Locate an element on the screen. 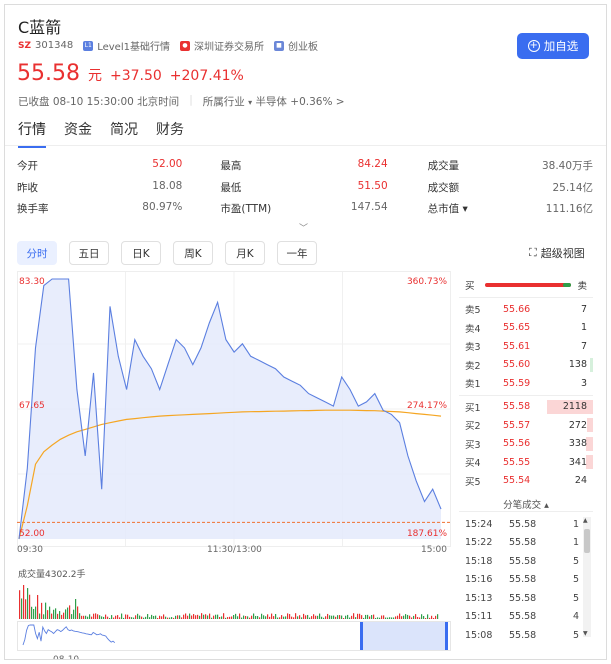 This screenshot has height=664, width=611. scroll-up-icon: ▲ is located at coordinates (585, 520).